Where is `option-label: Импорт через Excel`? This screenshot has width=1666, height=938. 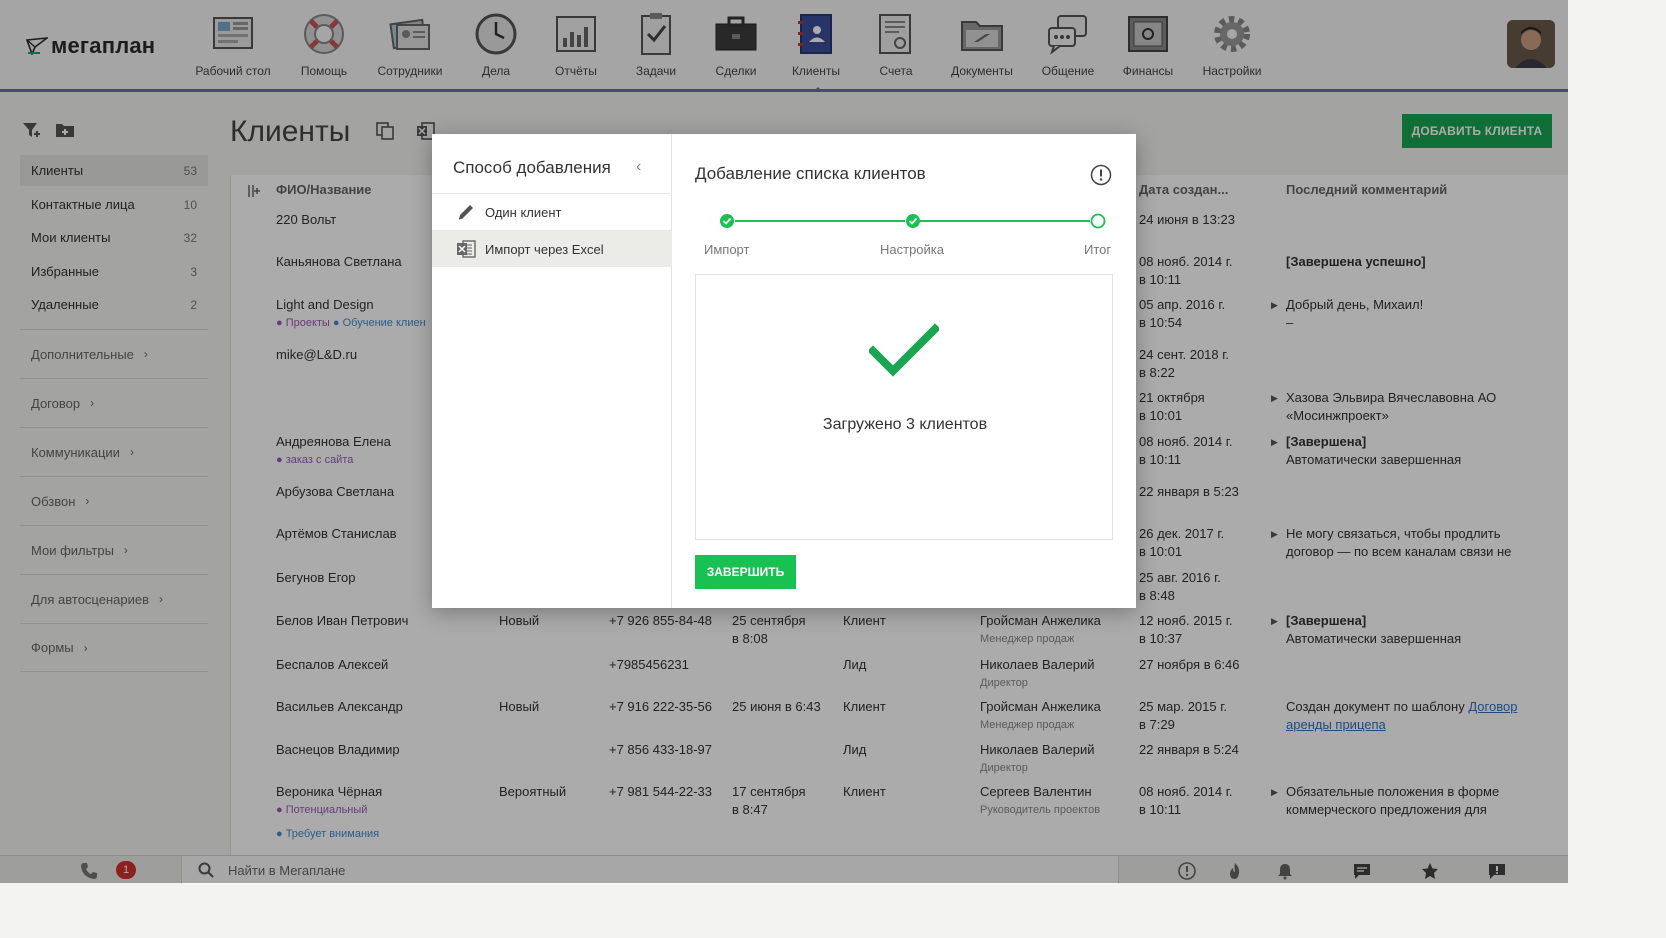 option-label: Импорт через Excel is located at coordinates (544, 249).